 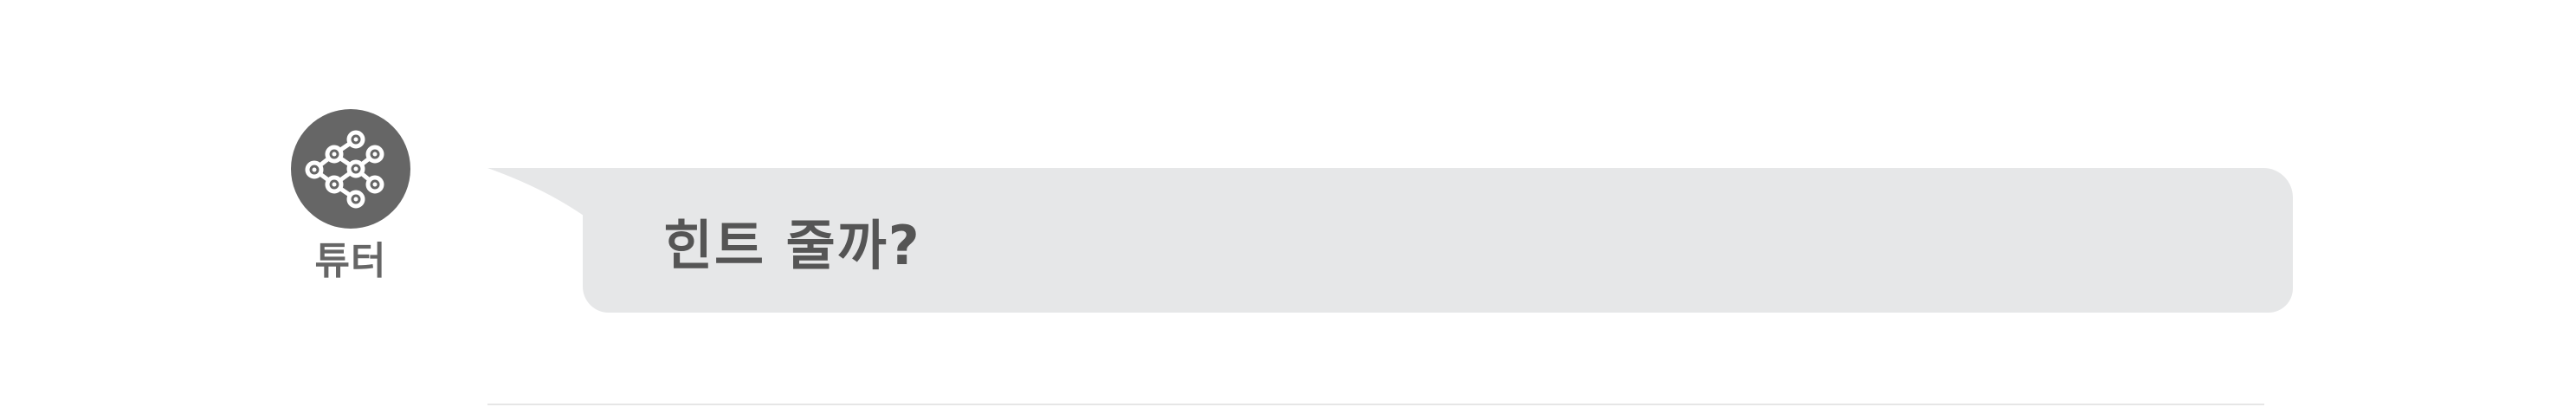 I want to click on tutor-name: 튜터, so click(x=350, y=261).